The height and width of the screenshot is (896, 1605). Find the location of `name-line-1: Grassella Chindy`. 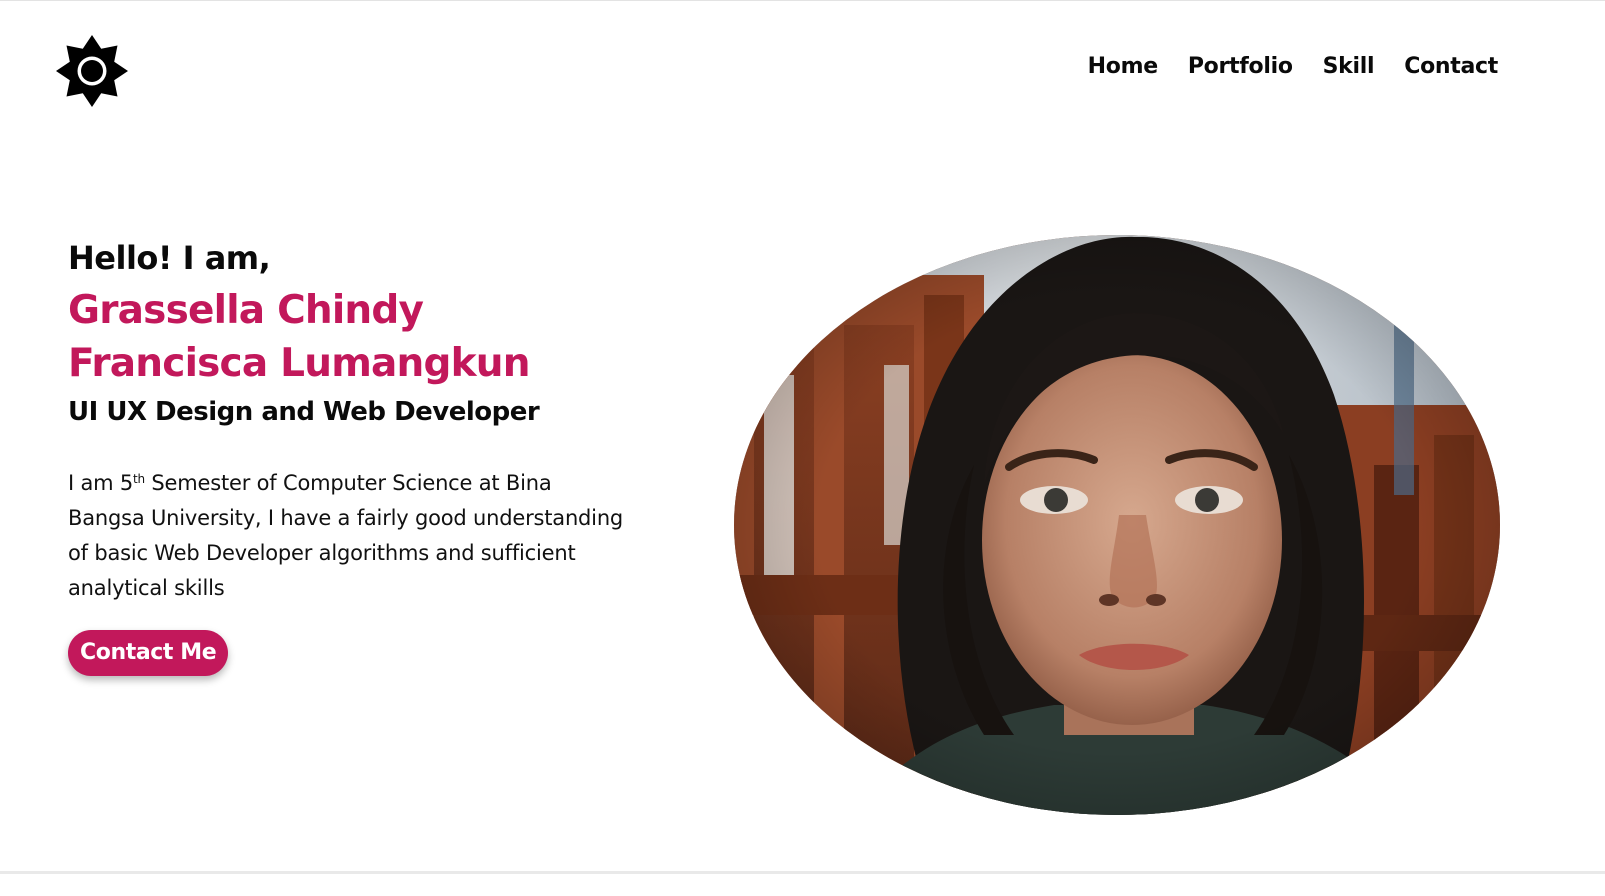

name-line-1: Grassella Chindy is located at coordinates (246, 310).